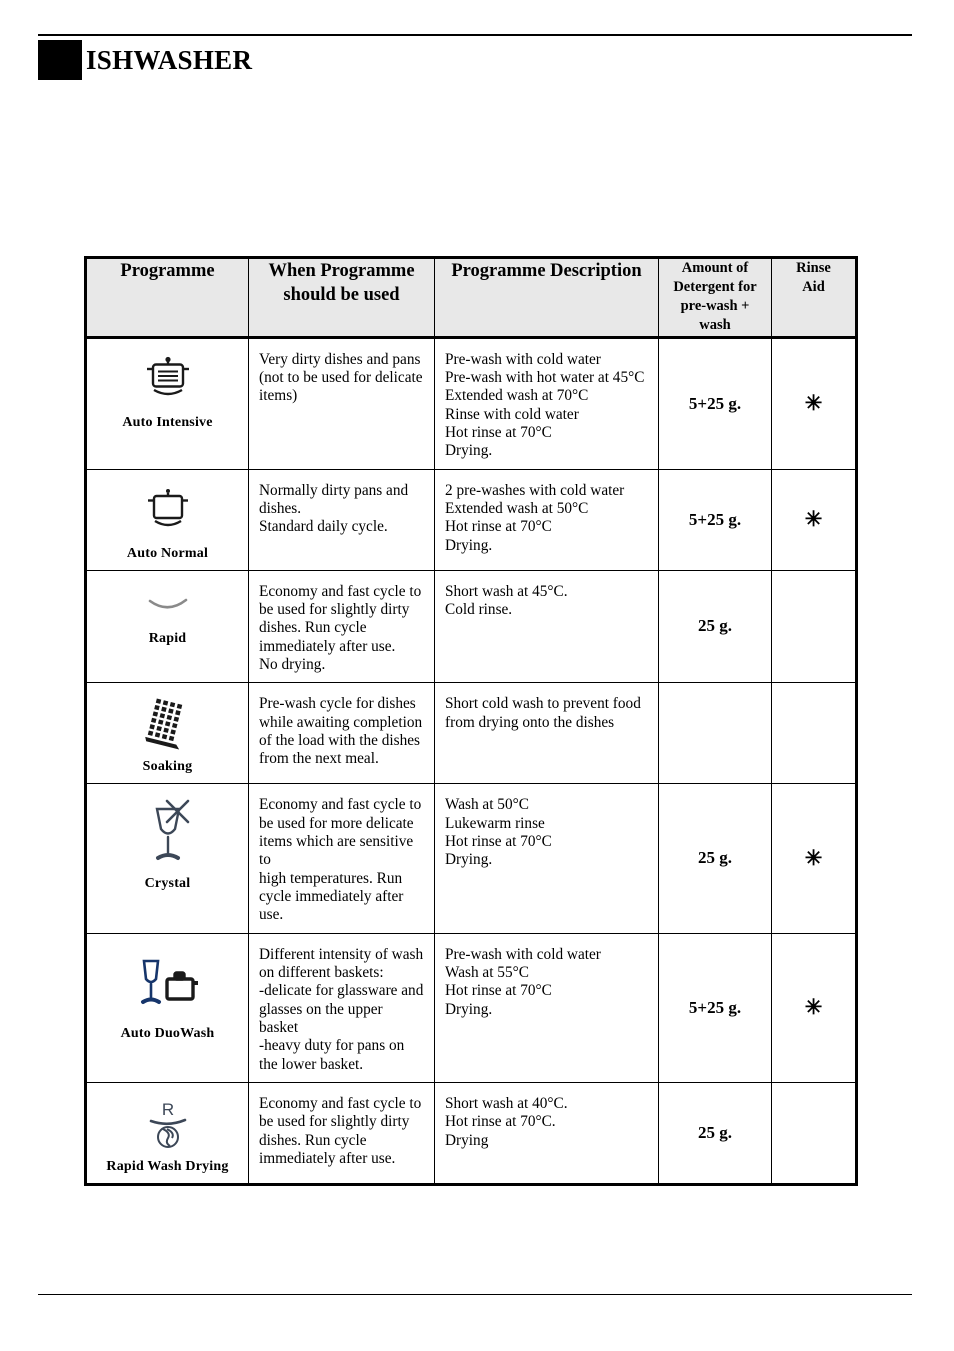 The image size is (954, 1351). I want to click on page-bottom-rule, so click(475, 1294).